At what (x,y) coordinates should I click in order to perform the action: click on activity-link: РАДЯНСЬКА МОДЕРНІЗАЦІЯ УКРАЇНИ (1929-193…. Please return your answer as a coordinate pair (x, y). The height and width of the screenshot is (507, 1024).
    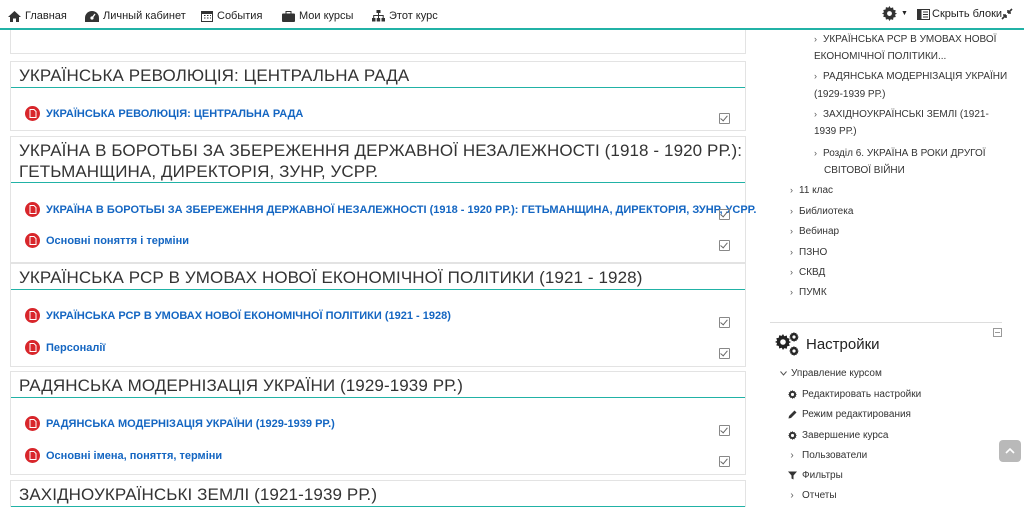
    Looking at the image, I should click on (190, 424).